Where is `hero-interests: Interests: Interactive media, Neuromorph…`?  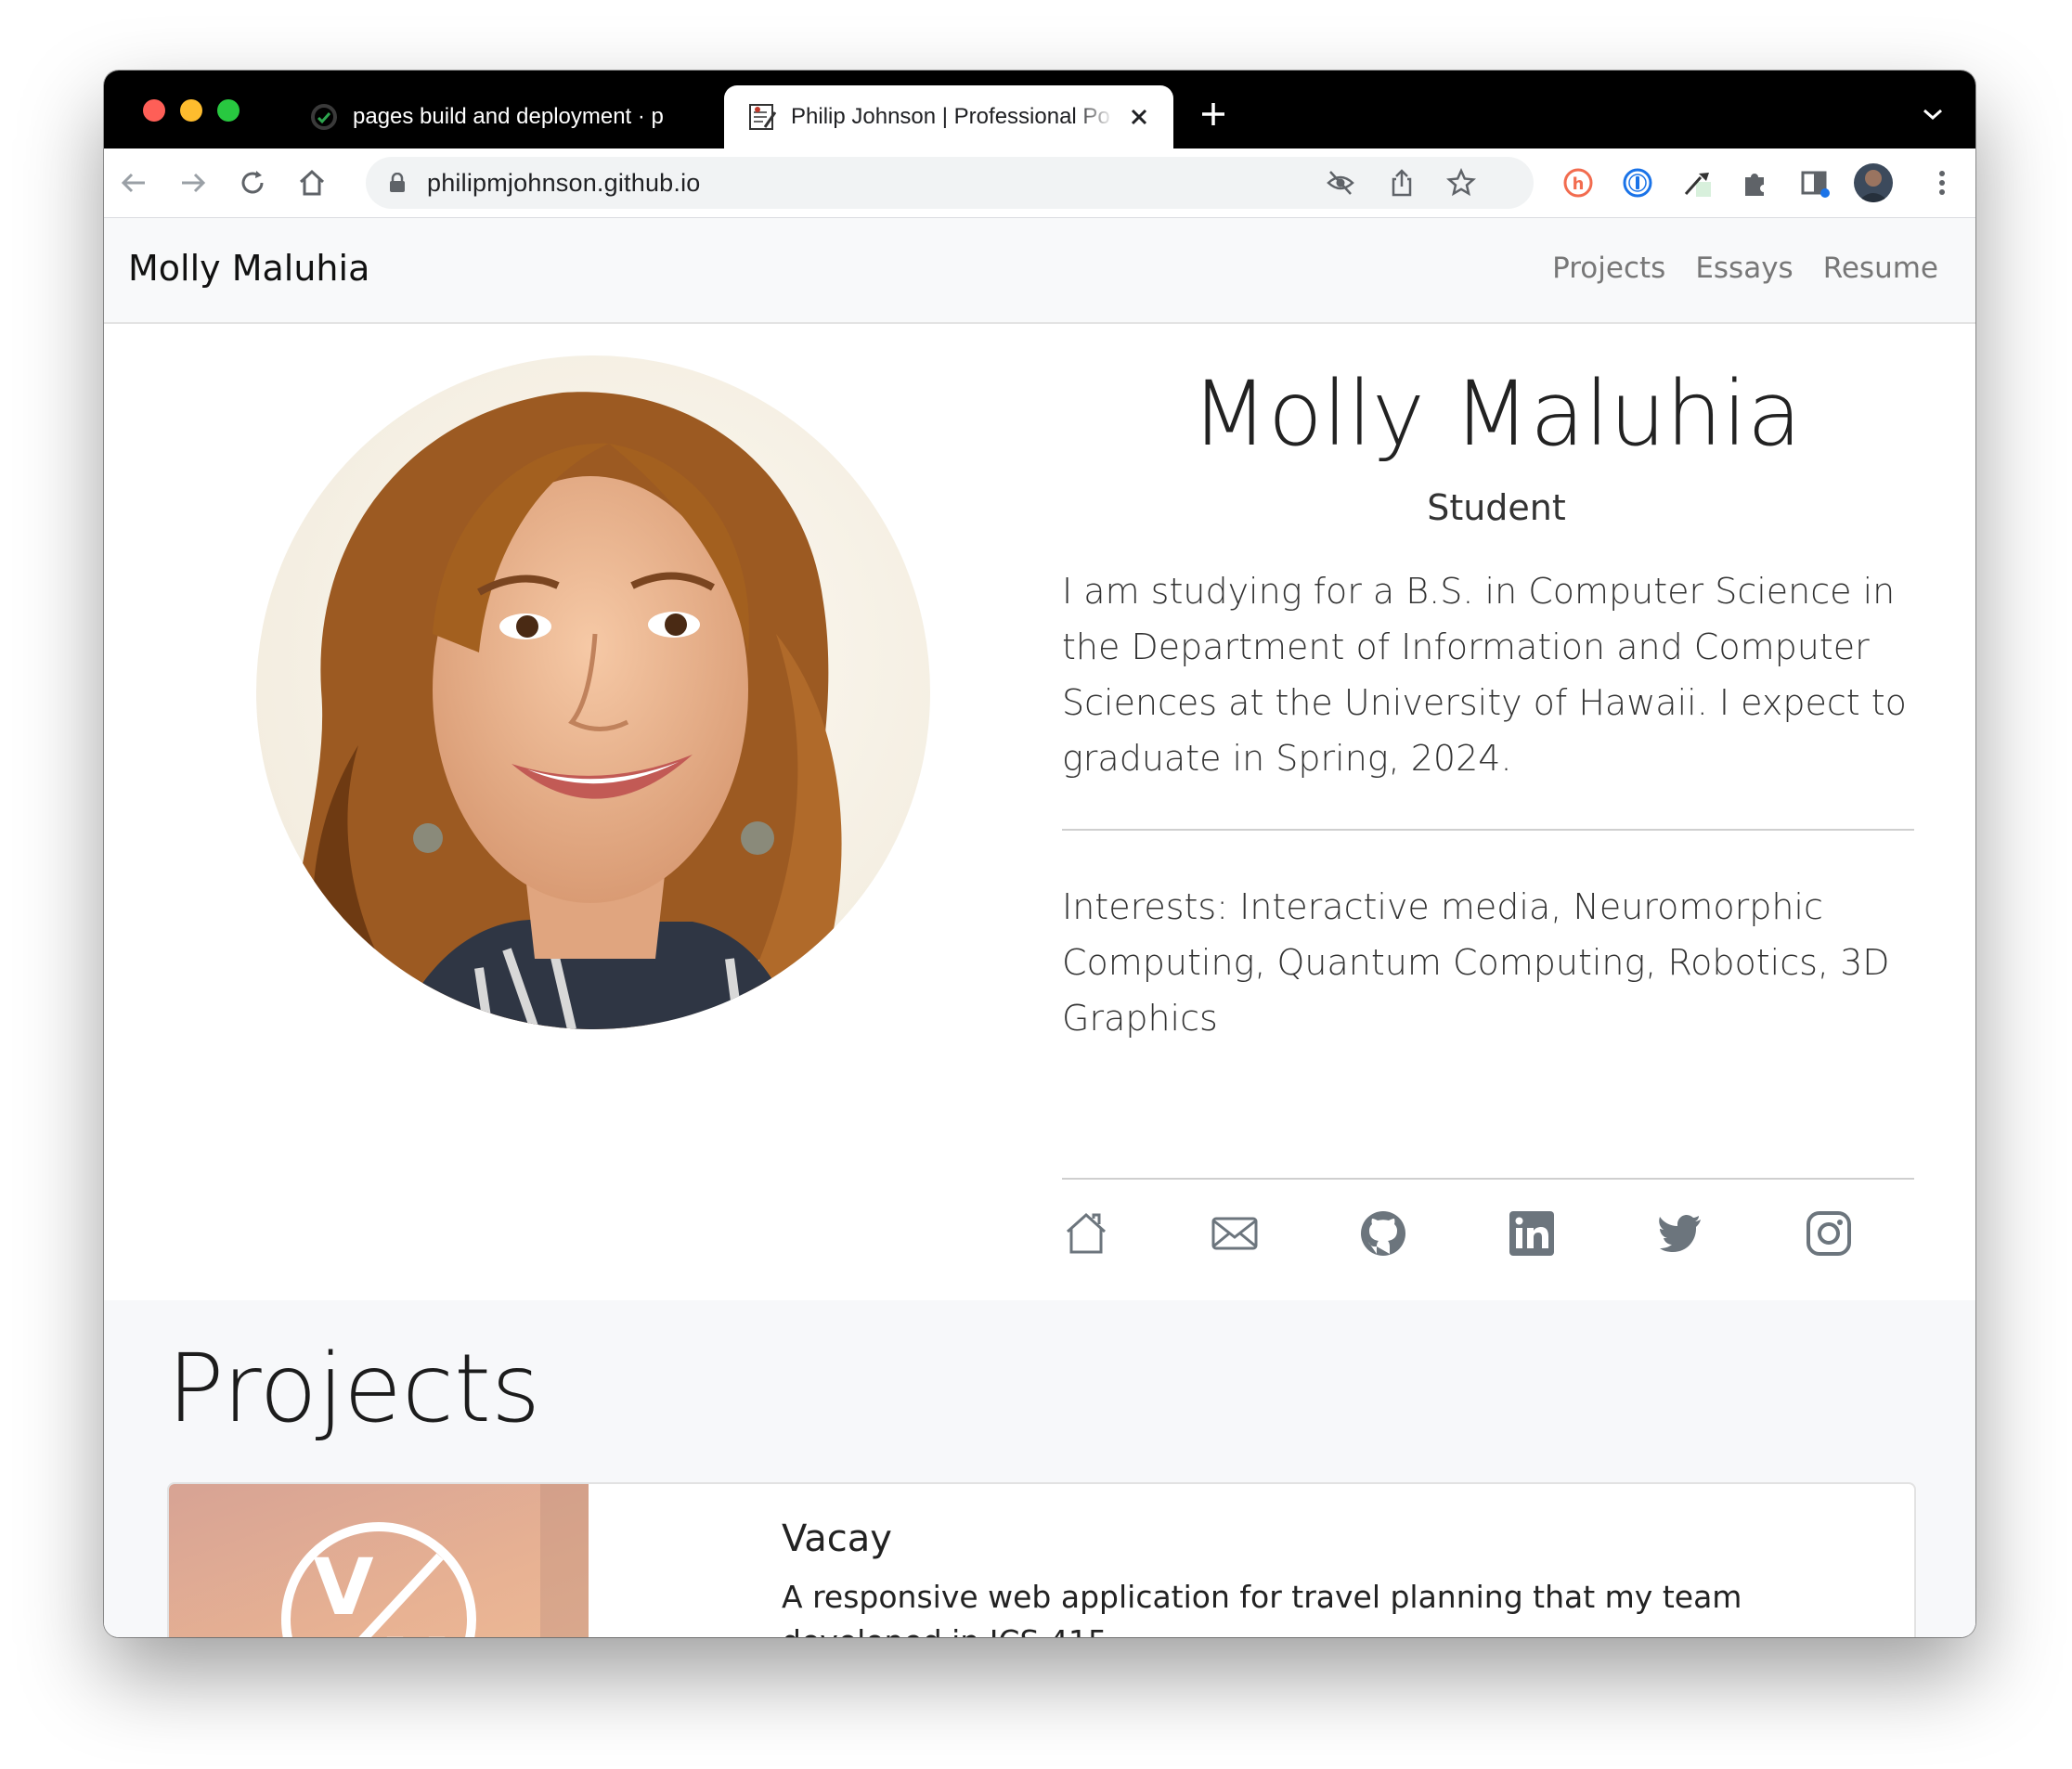
hero-interests: Interests: Interactive media, Neuromorph… is located at coordinates (1476, 963).